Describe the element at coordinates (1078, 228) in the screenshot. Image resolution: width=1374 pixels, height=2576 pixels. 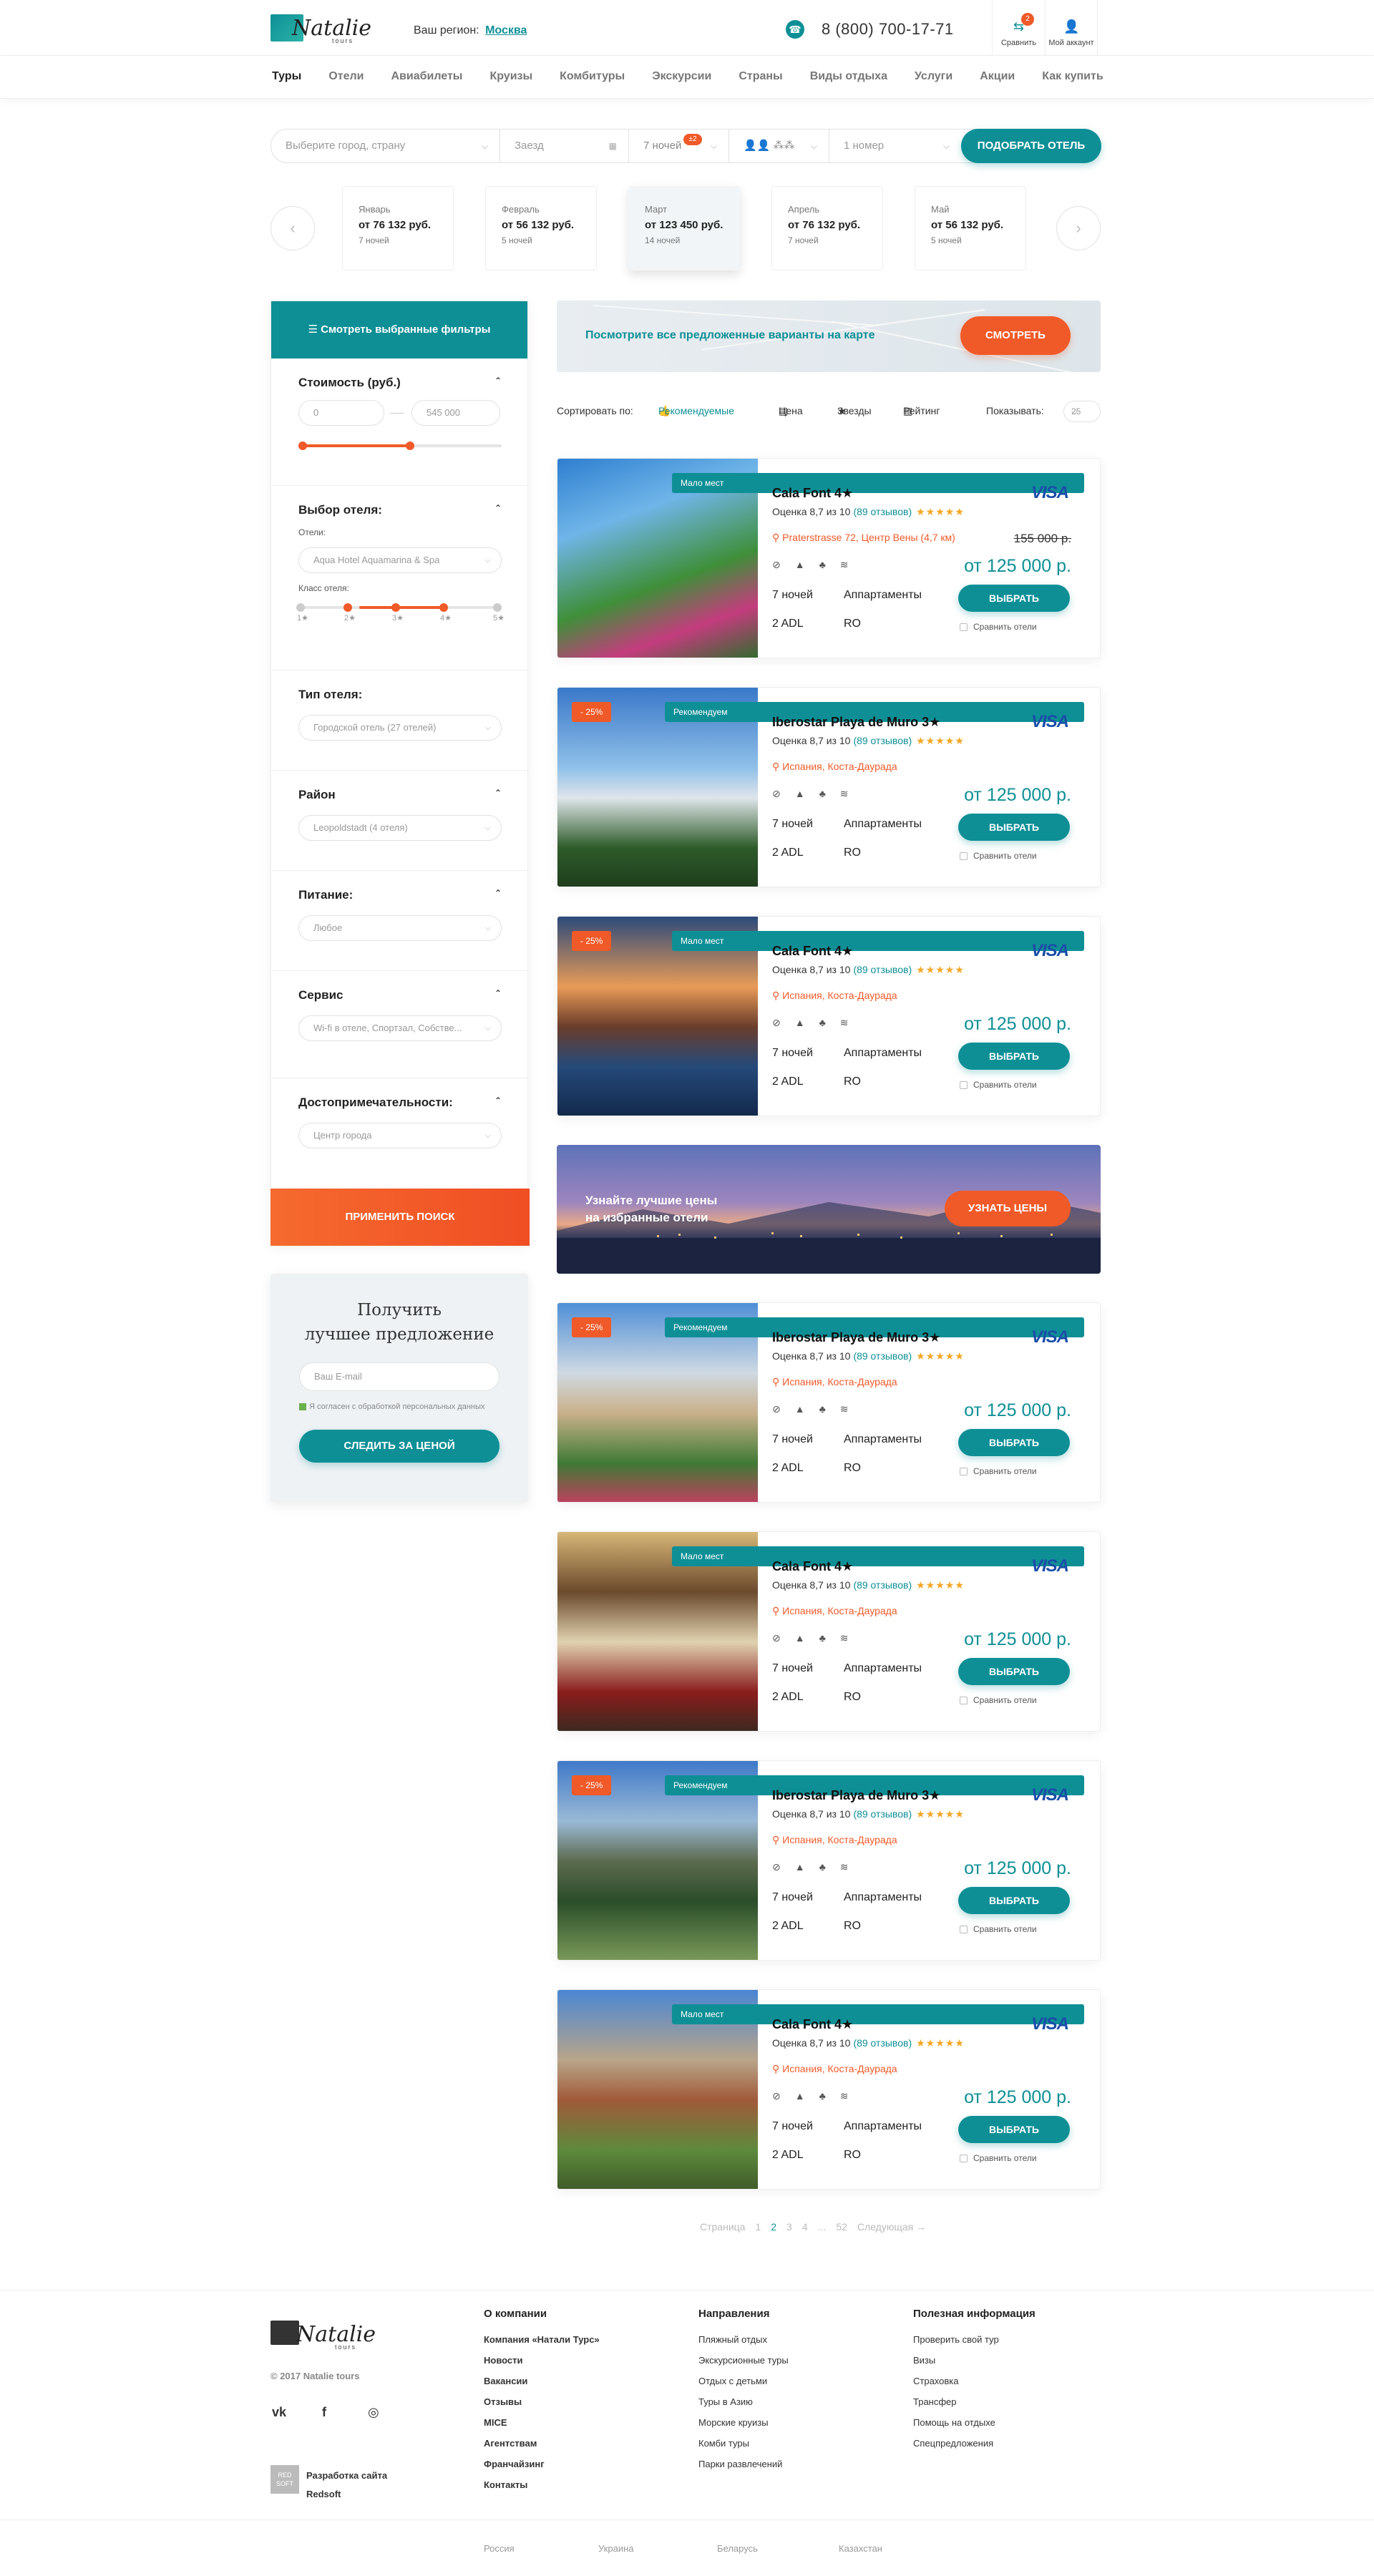
I see `next-arrow-button: ›` at that location.